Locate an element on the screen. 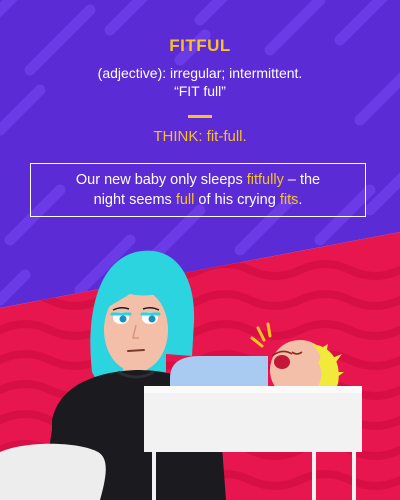 The width and height of the screenshot is (400, 500). divider is located at coordinates (200, 116).